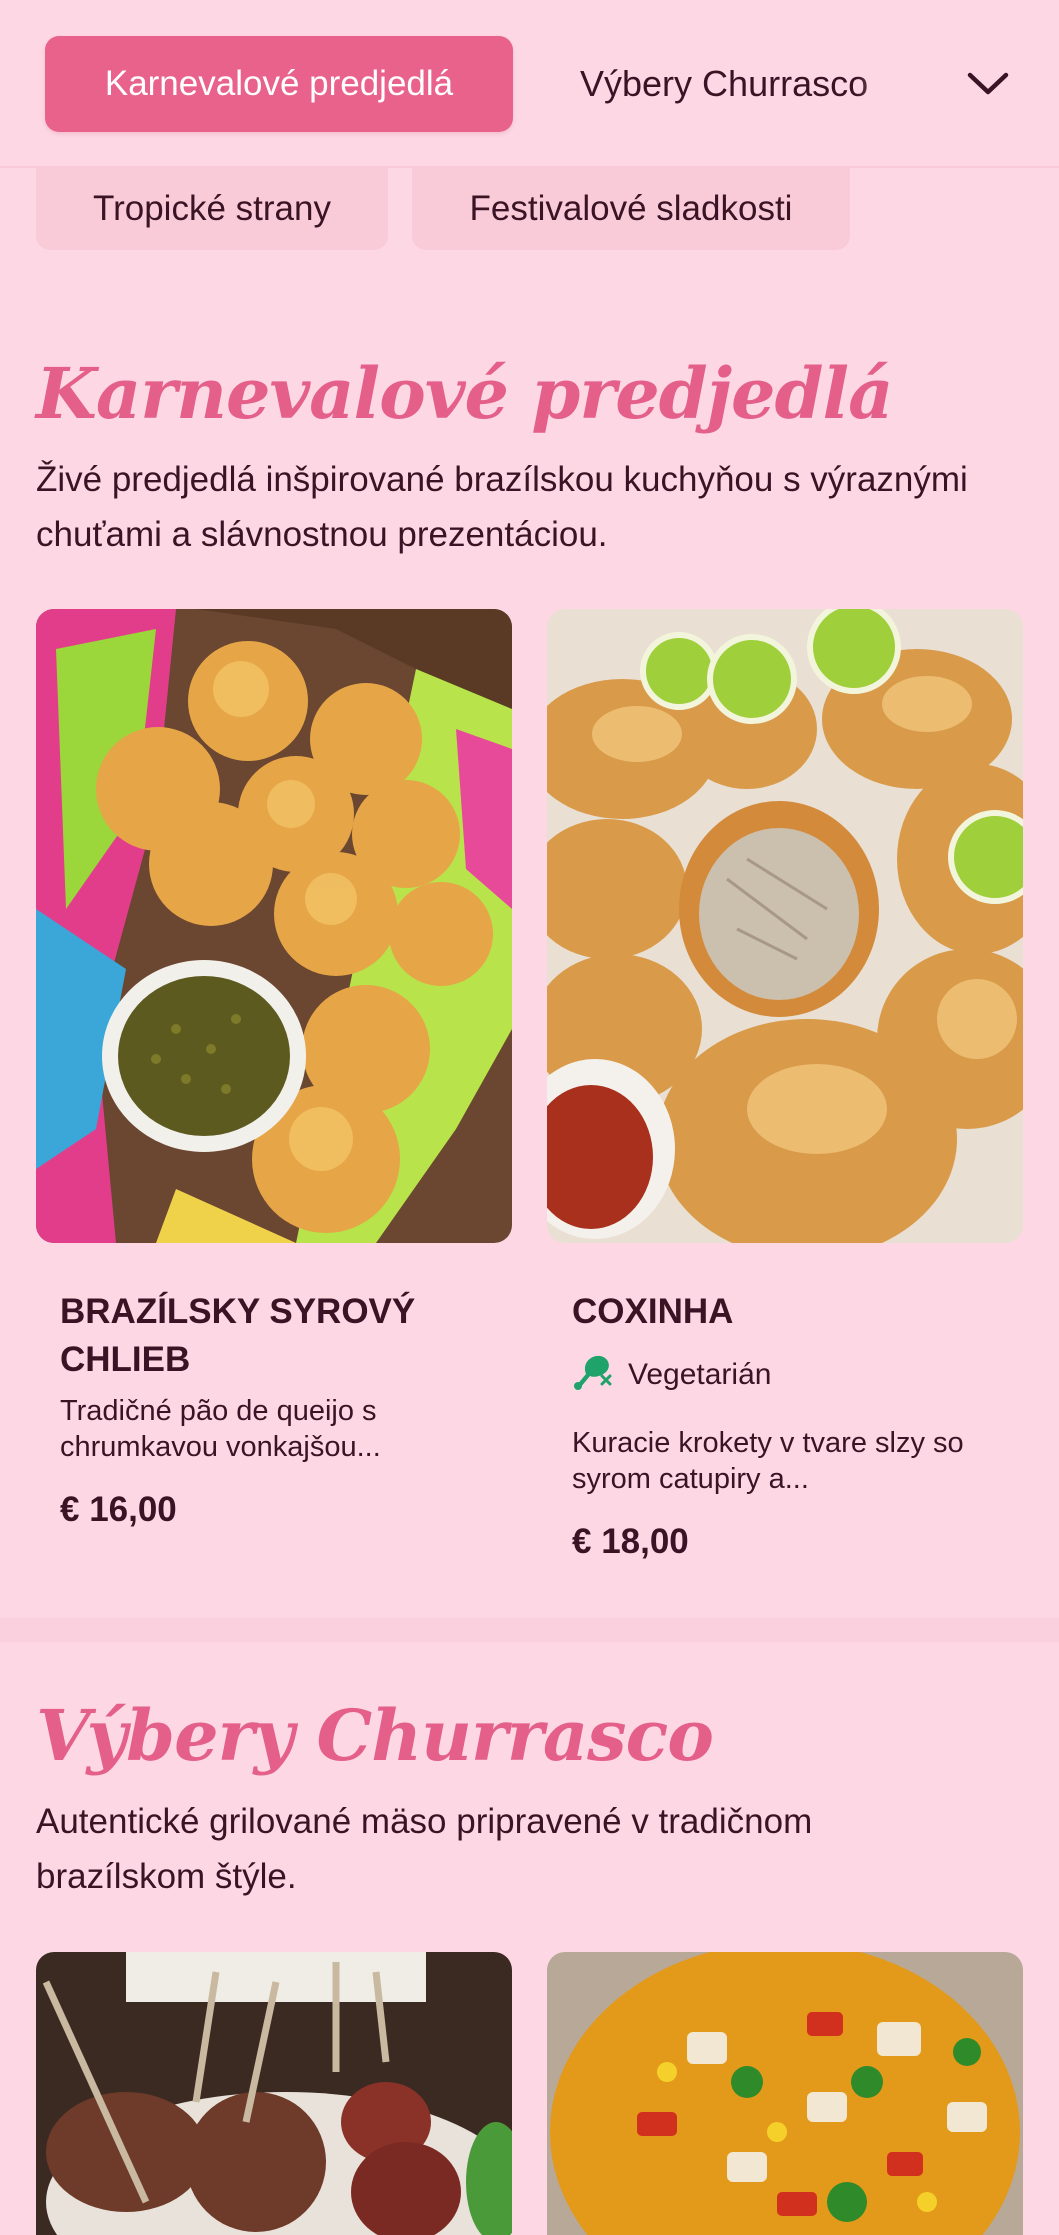 The width and height of the screenshot is (1059, 2235). What do you see at coordinates (593, 1375) in the screenshot?
I see `vegetarian-drumstick-icon` at bounding box center [593, 1375].